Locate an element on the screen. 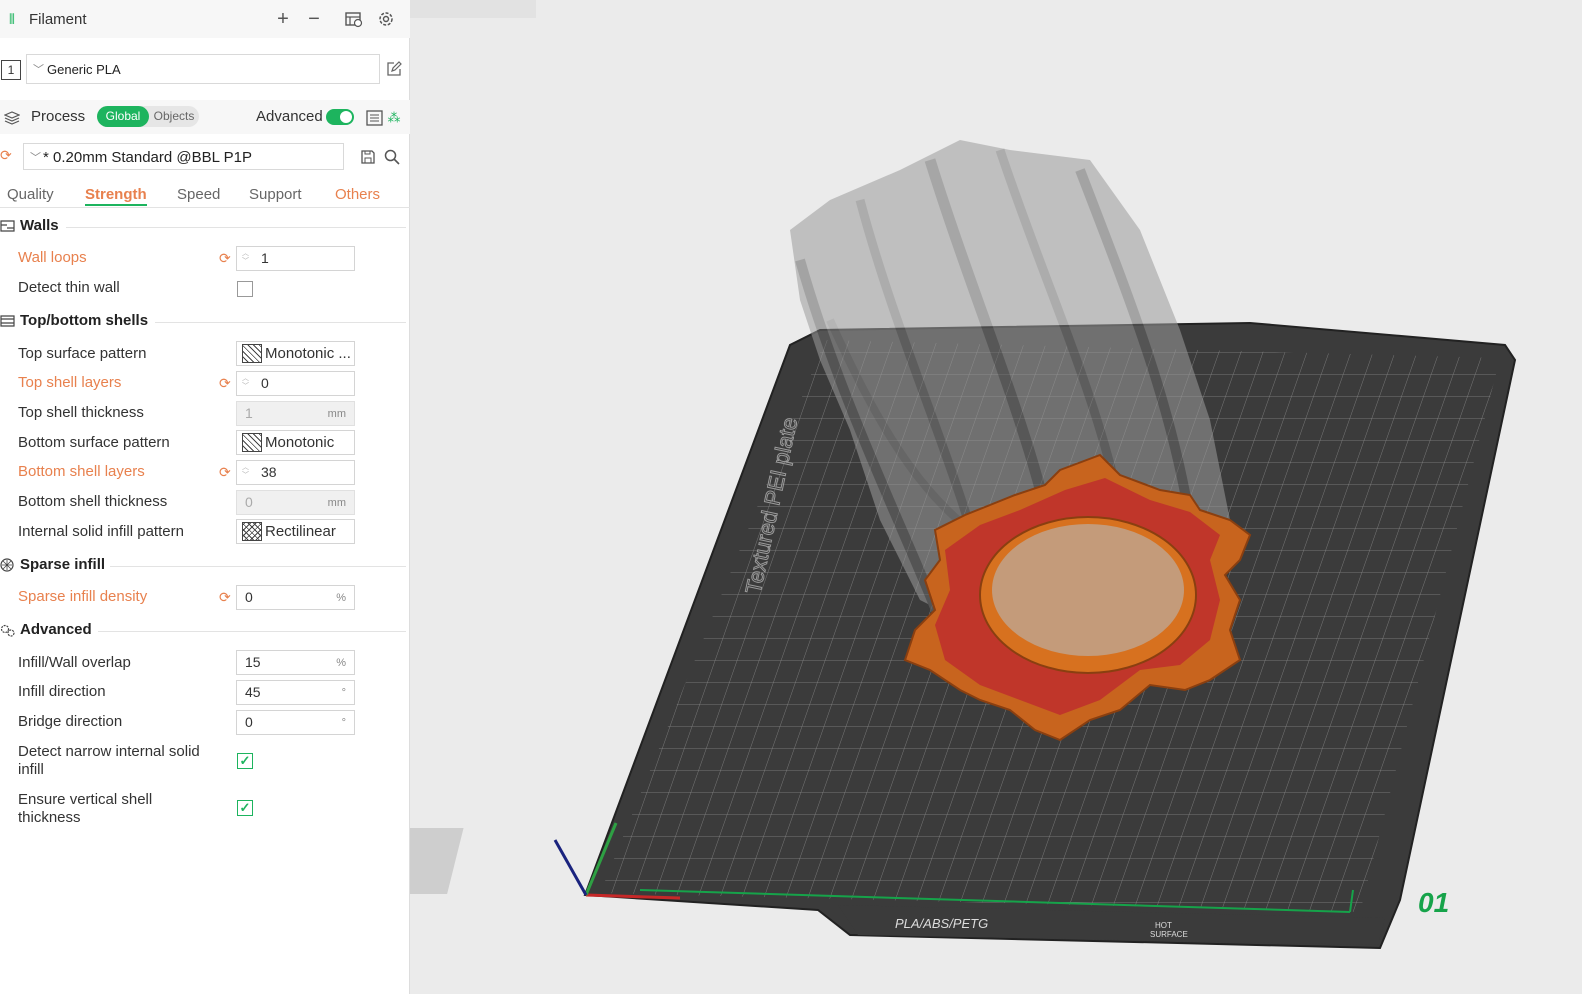 The height and width of the screenshot is (994, 1582). process-header: Process Global Objects Advanced ⁂ is located at coordinates (205, 117).